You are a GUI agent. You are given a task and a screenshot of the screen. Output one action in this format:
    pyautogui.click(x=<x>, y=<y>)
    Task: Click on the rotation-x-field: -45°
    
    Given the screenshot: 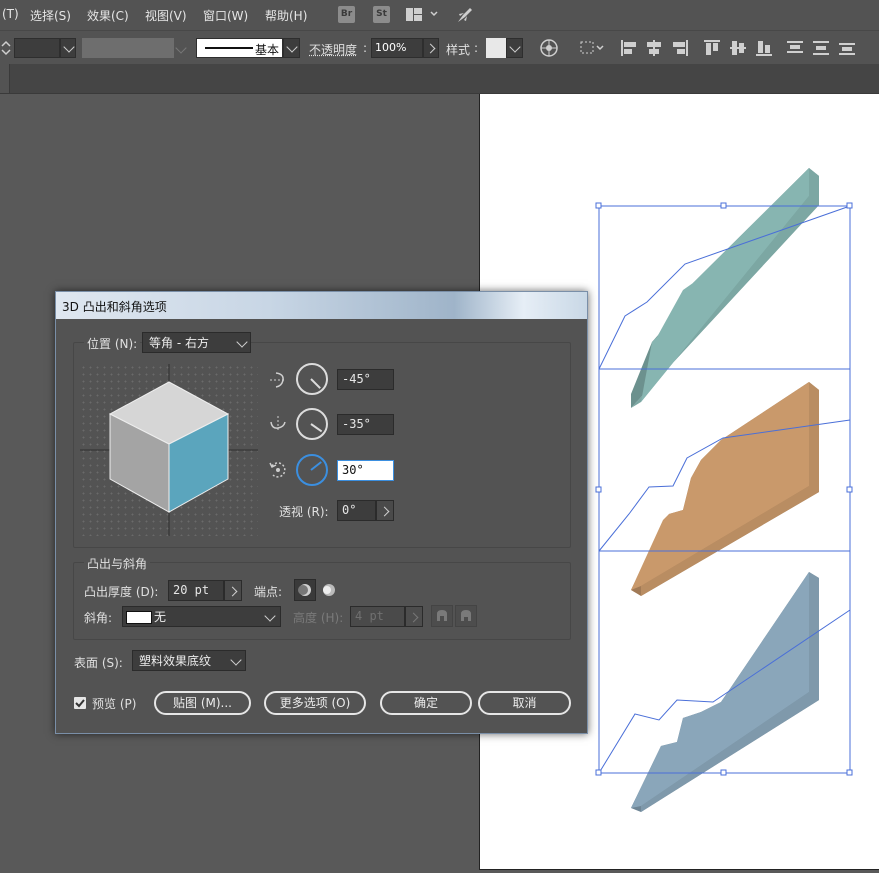 What is the action you would take?
    pyautogui.click(x=365, y=379)
    